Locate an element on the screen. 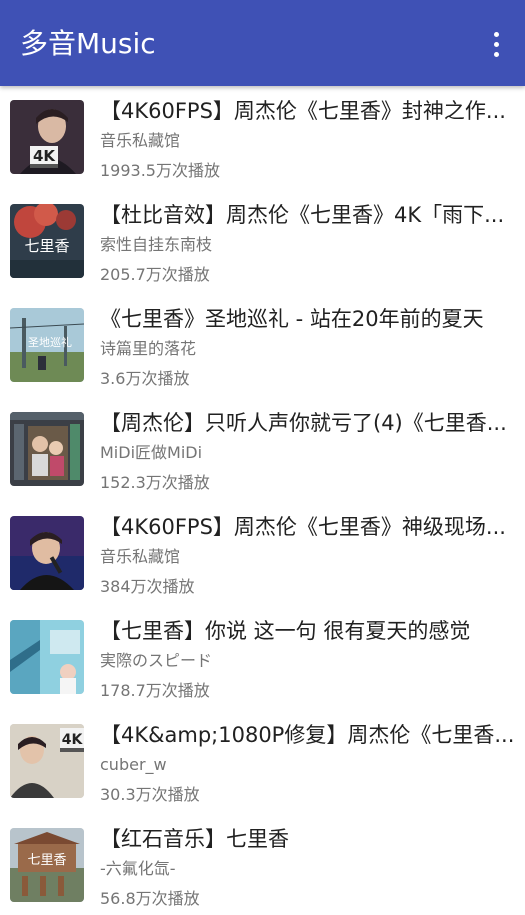 This screenshot has width=525, height=915. video-play-count: 3.6万次播放 is located at coordinates (145, 378).